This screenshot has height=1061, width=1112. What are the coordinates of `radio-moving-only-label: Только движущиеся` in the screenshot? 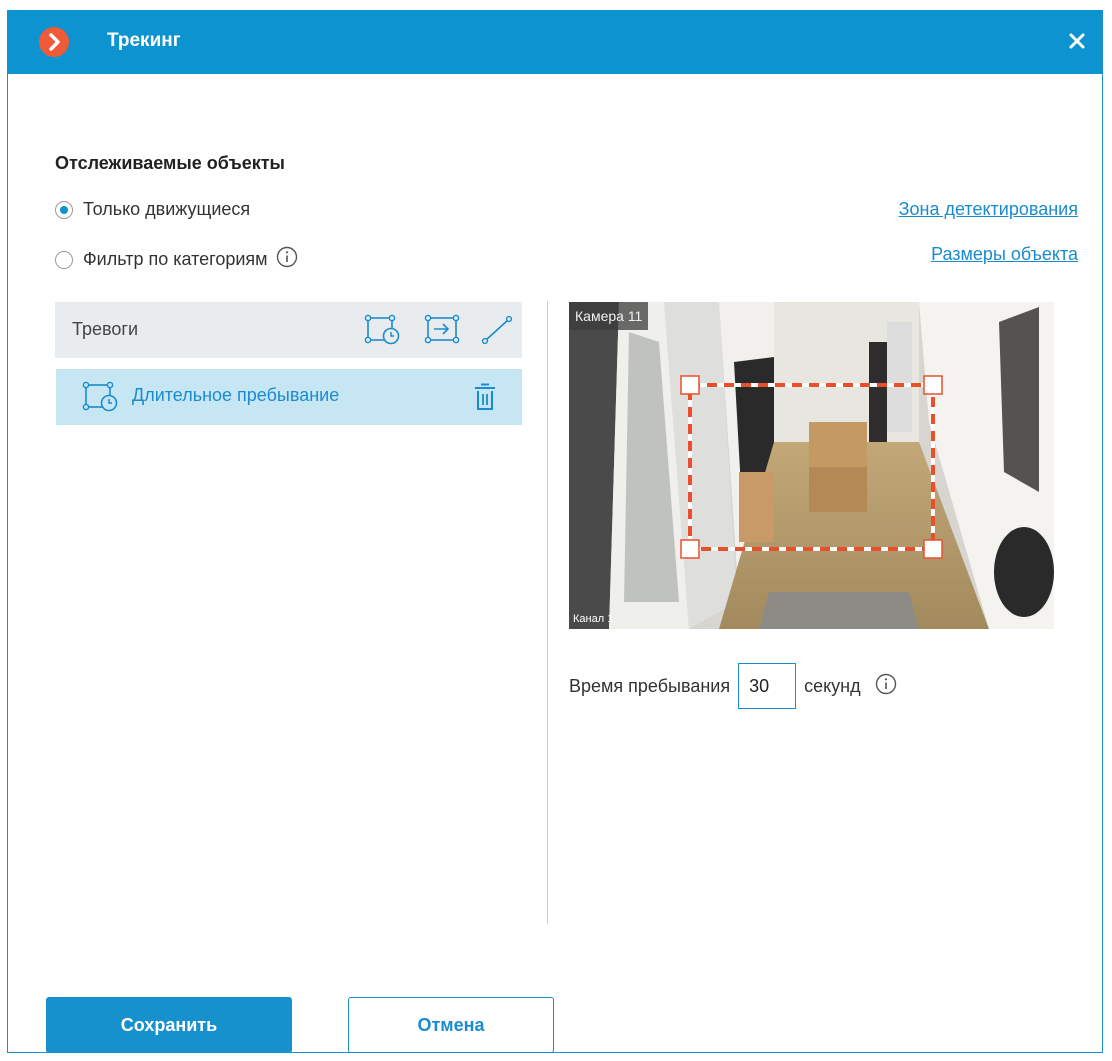 It's located at (167, 209).